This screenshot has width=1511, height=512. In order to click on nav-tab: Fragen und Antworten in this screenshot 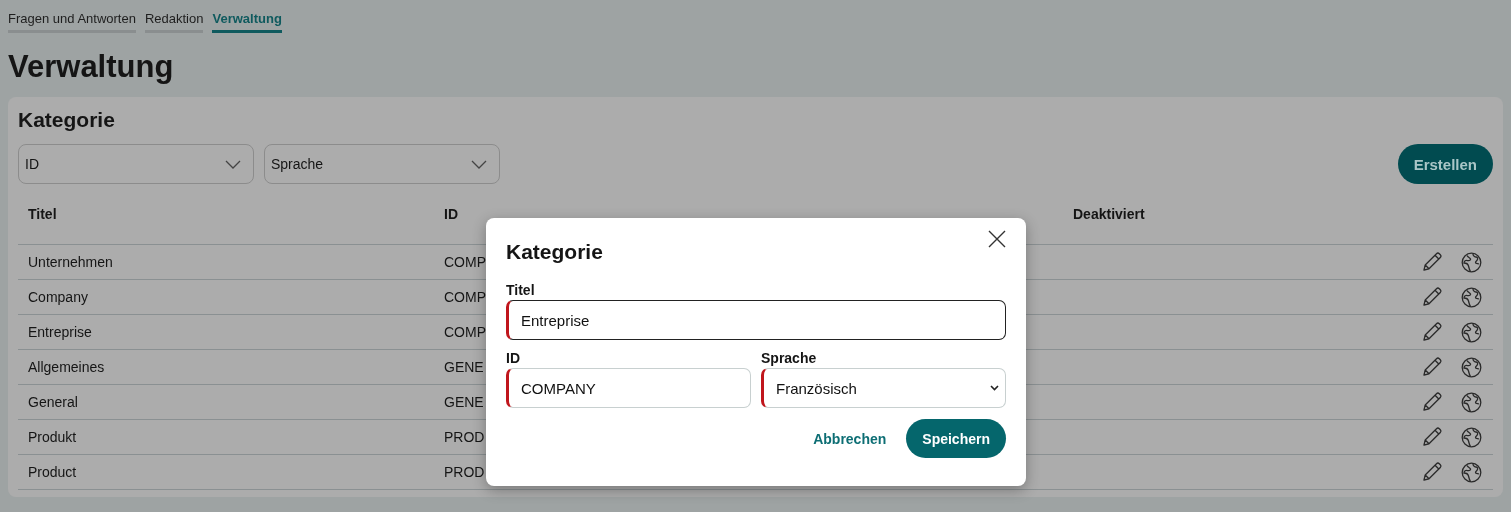, I will do `click(72, 20)`.